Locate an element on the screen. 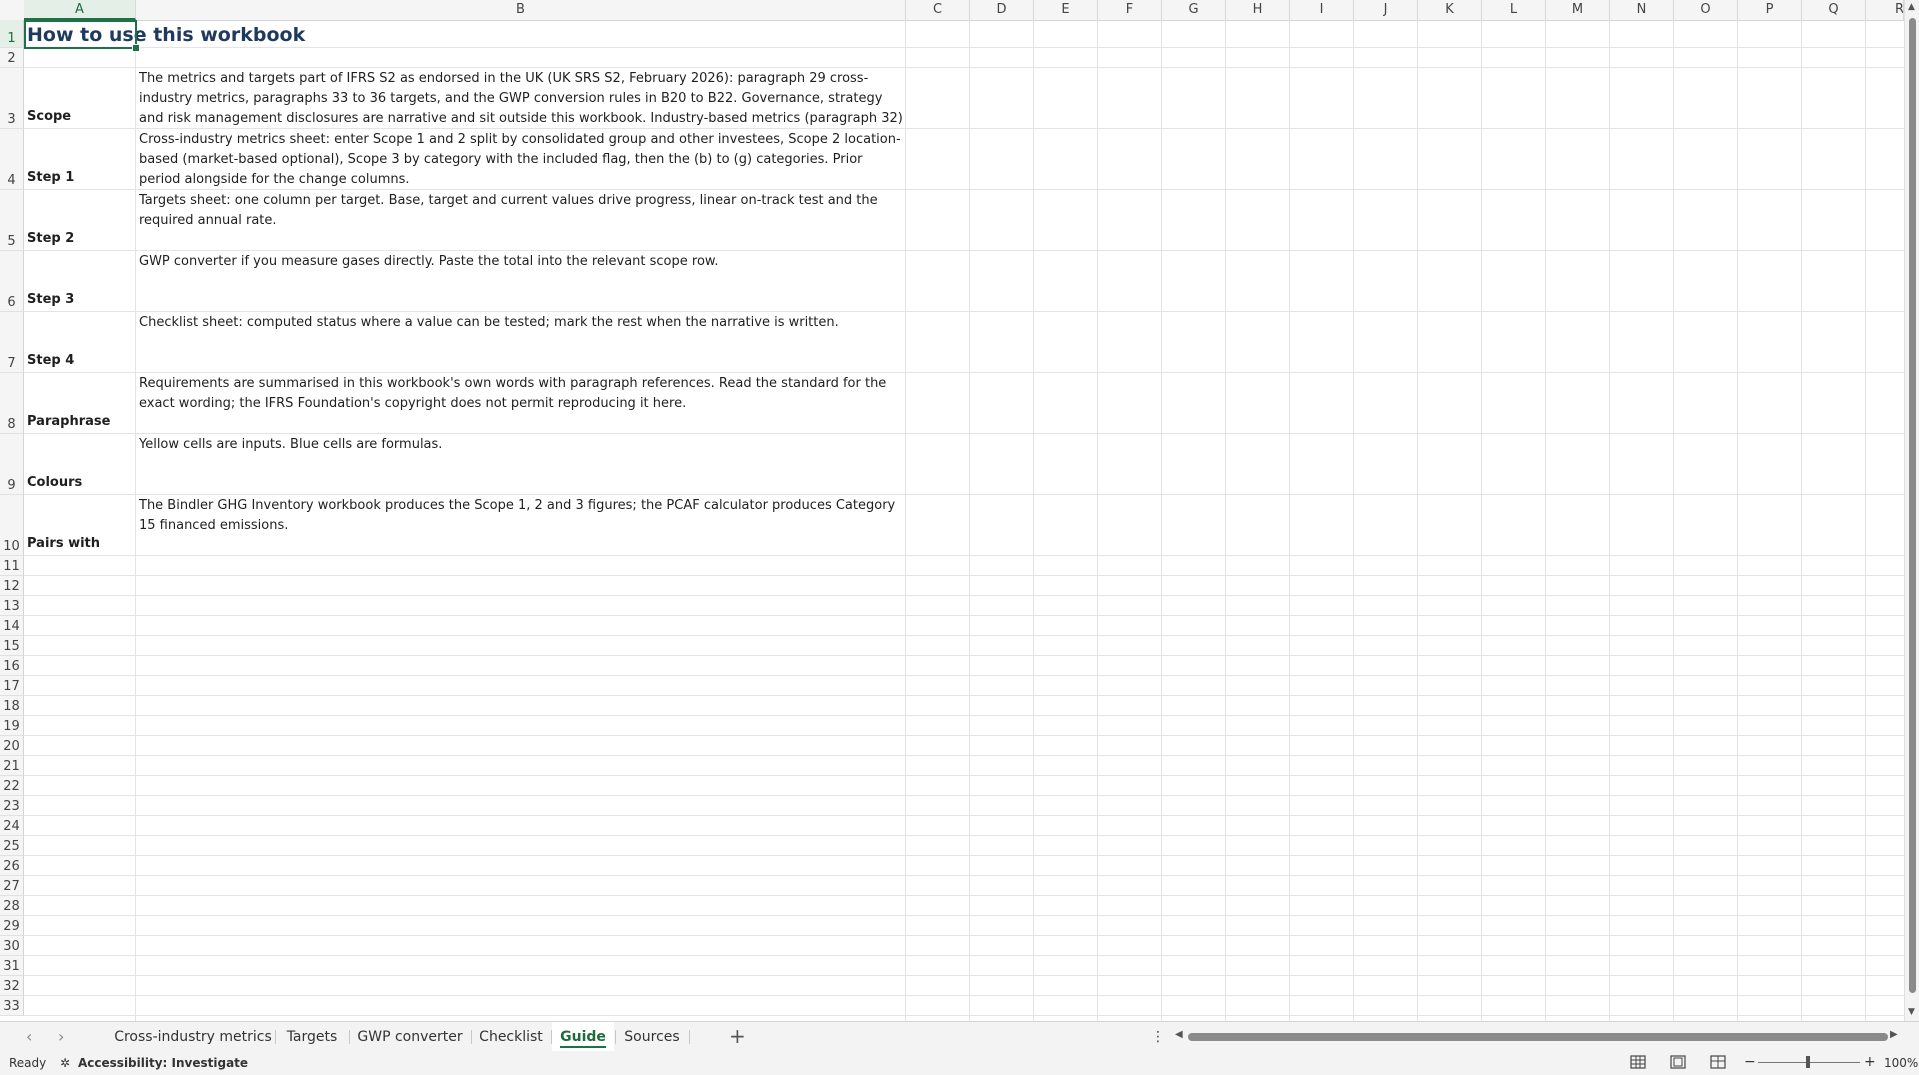 The width and height of the screenshot is (1919, 1075). tab-sources: Sources is located at coordinates (652, 1037).